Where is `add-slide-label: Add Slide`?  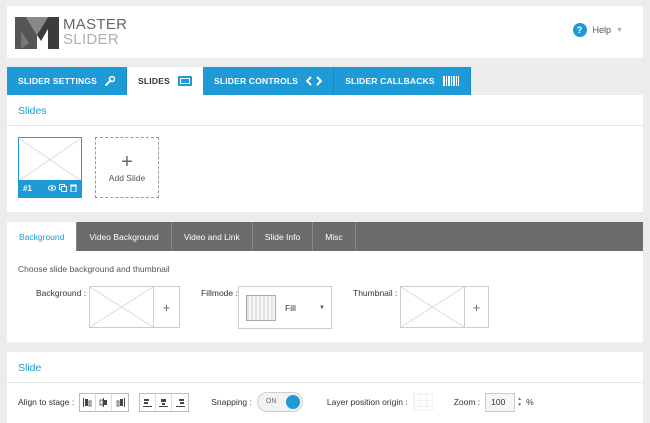 add-slide-label: Add Slide is located at coordinates (127, 177).